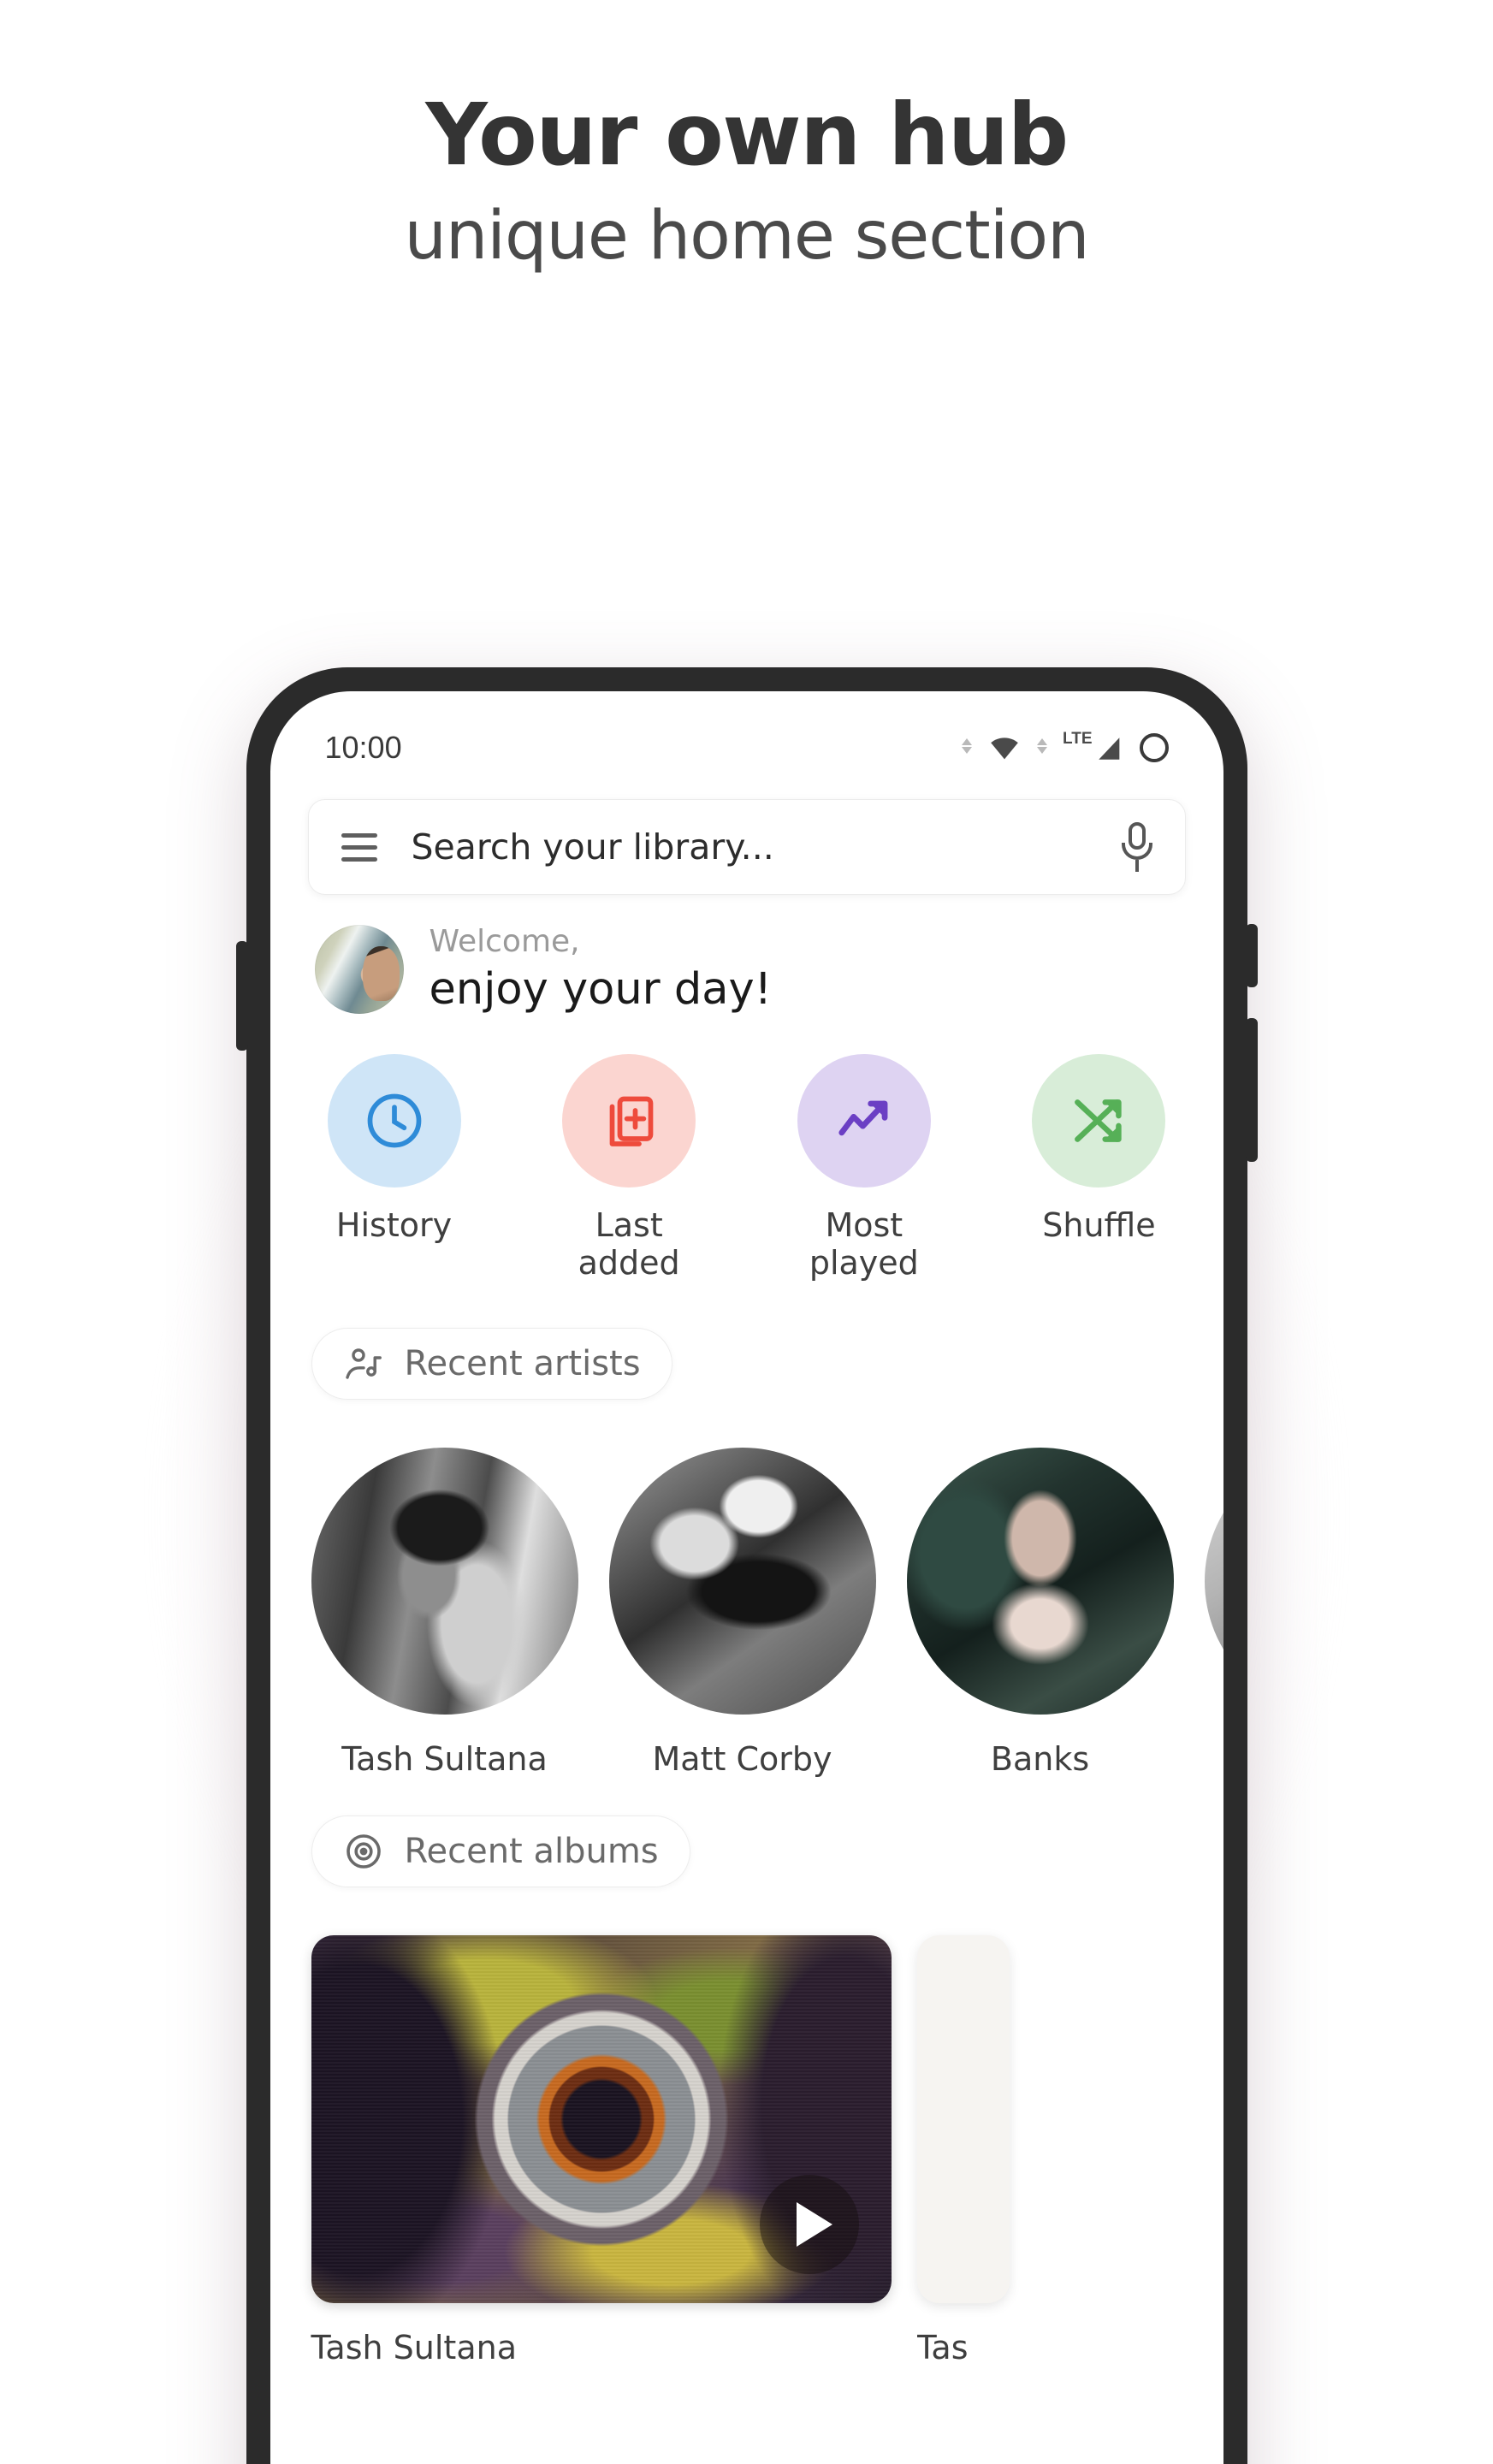 The height and width of the screenshot is (2464, 1493). I want to click on quick-actions: History Last added Most played Shuffle, so click(747, 1168).